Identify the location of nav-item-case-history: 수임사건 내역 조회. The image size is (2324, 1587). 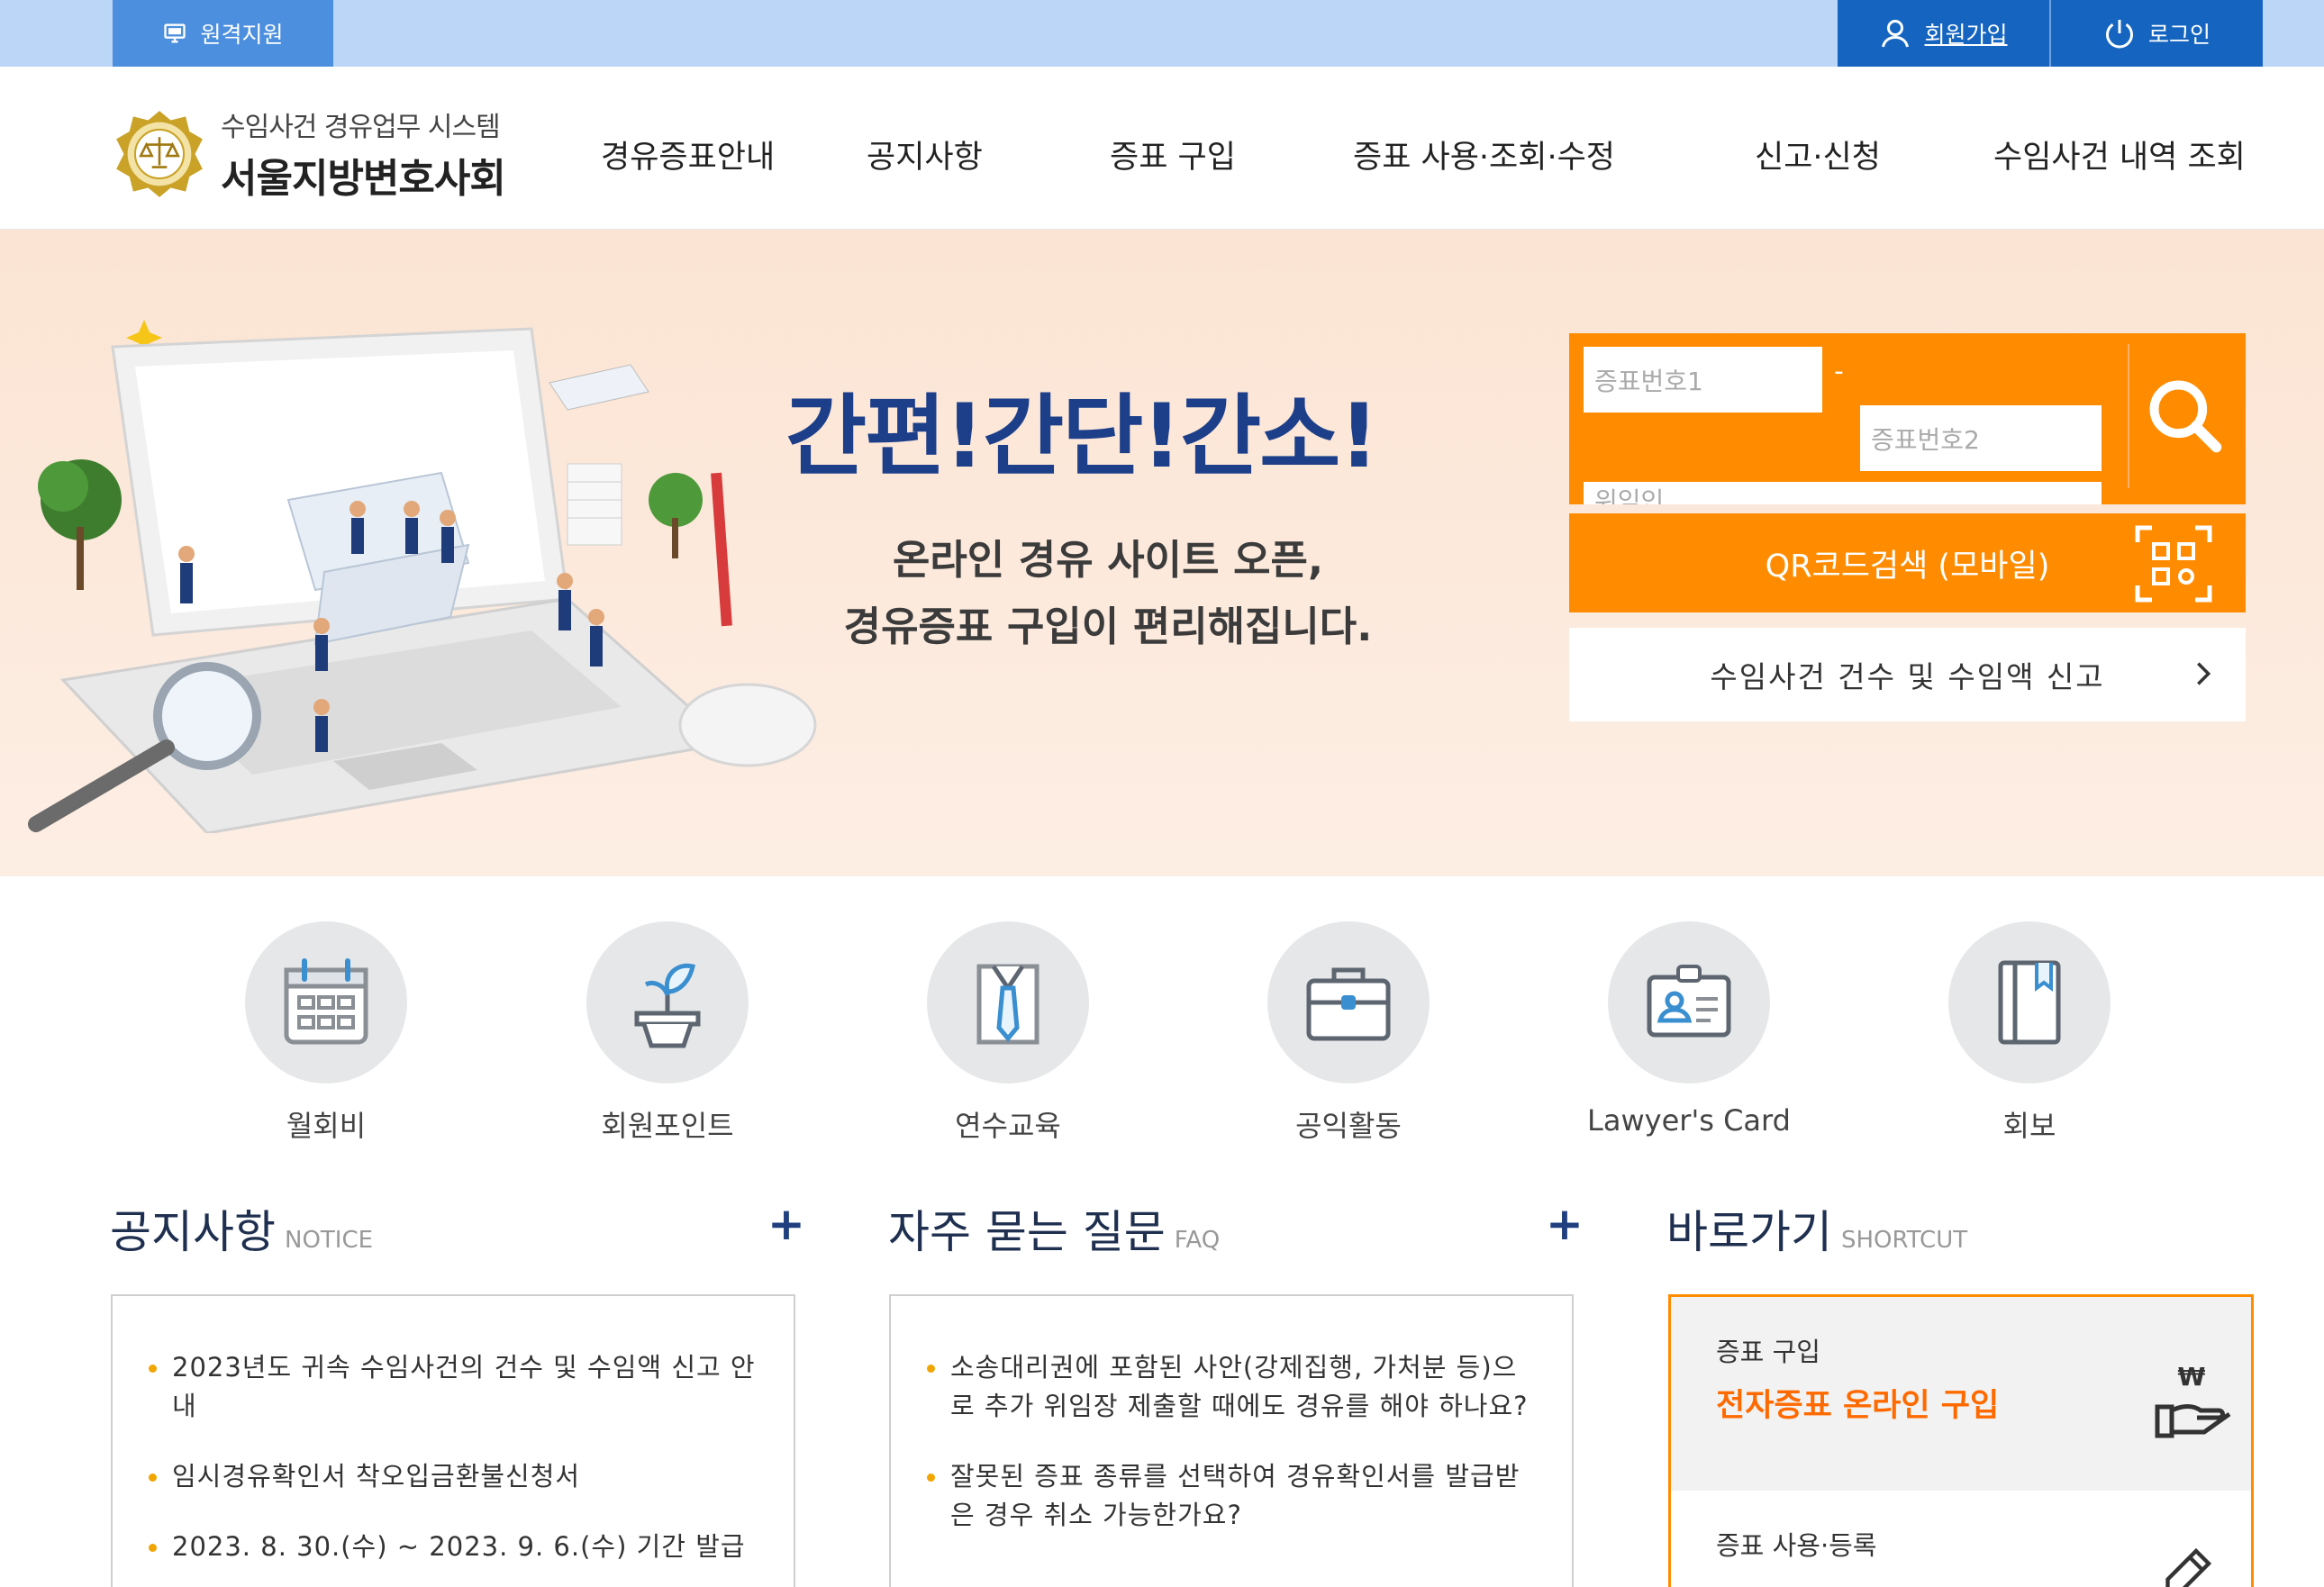
(2120, 154).